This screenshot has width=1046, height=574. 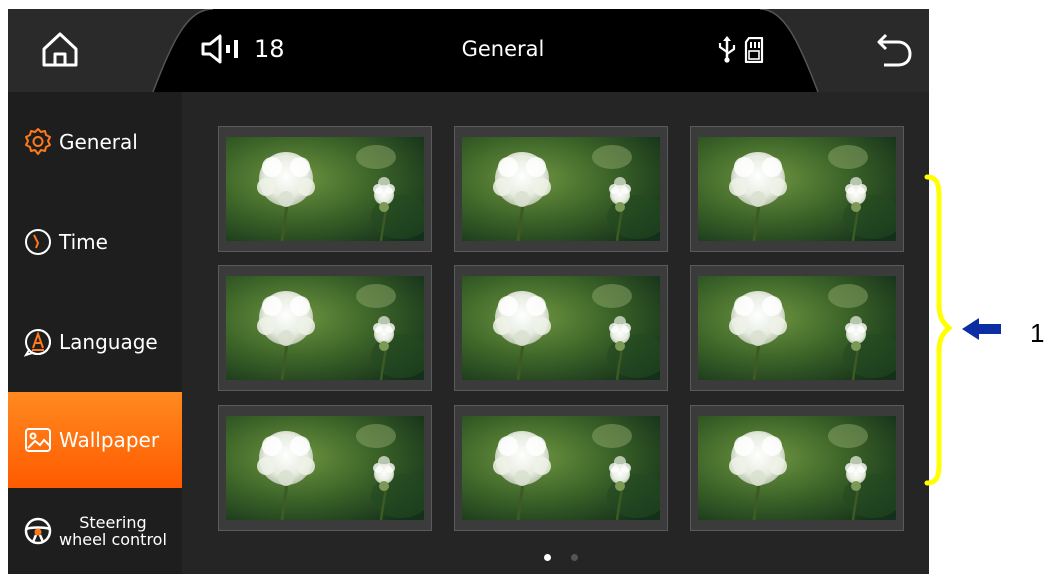 What do you see at coordinates (98, 142) in the screenshot?
I see `sidebar-item-label: General` at bounding box center [98, 142].